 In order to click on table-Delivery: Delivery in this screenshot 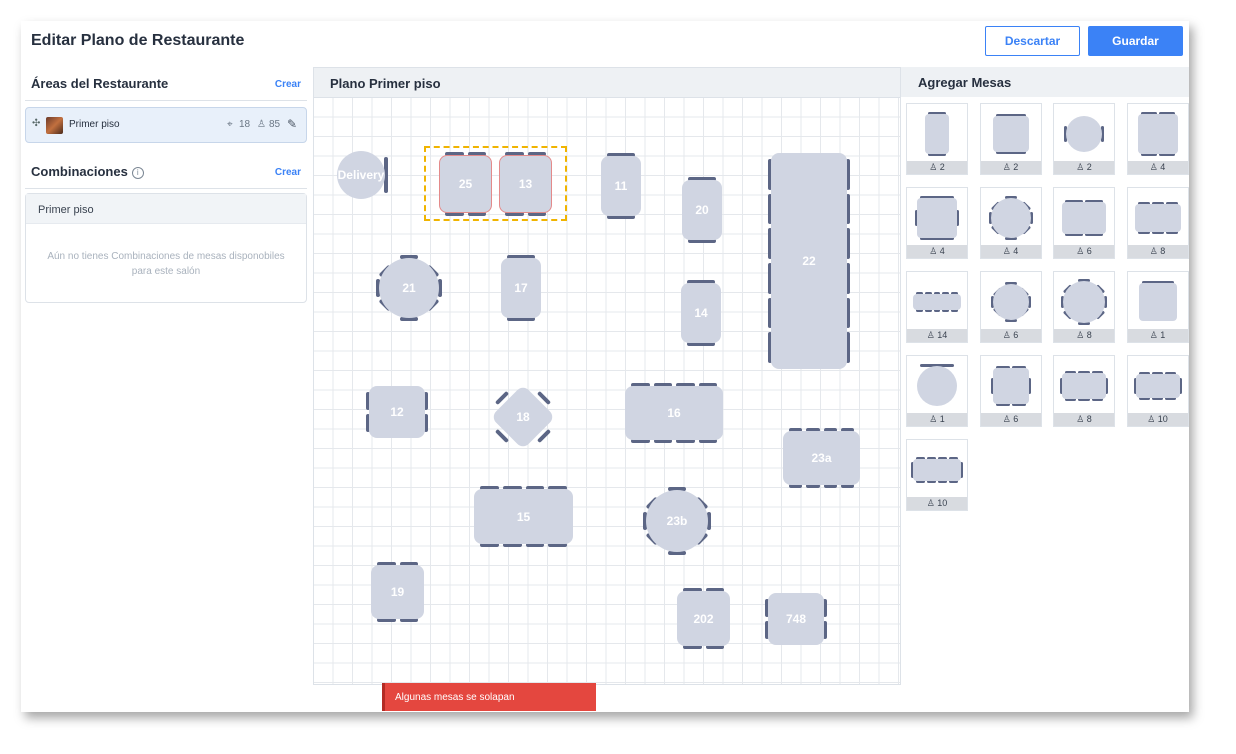, I will do `click(362, 175)`.